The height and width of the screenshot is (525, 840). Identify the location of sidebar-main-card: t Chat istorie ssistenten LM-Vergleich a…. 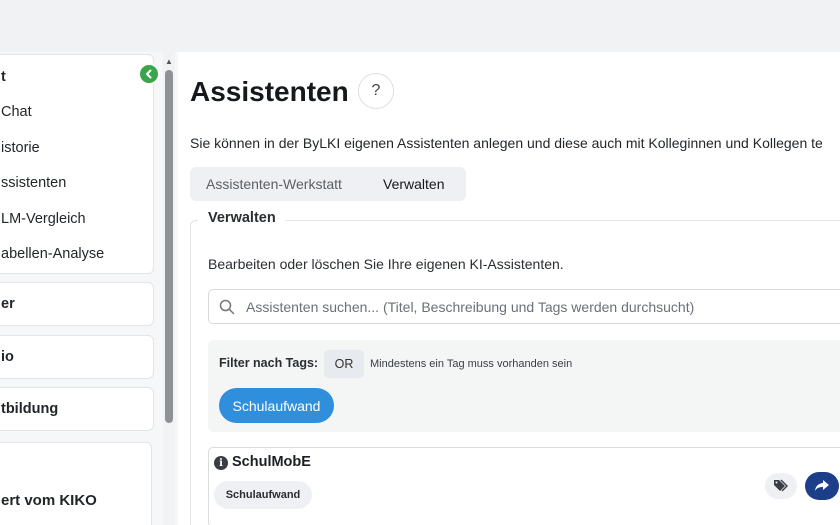
(77, 164).